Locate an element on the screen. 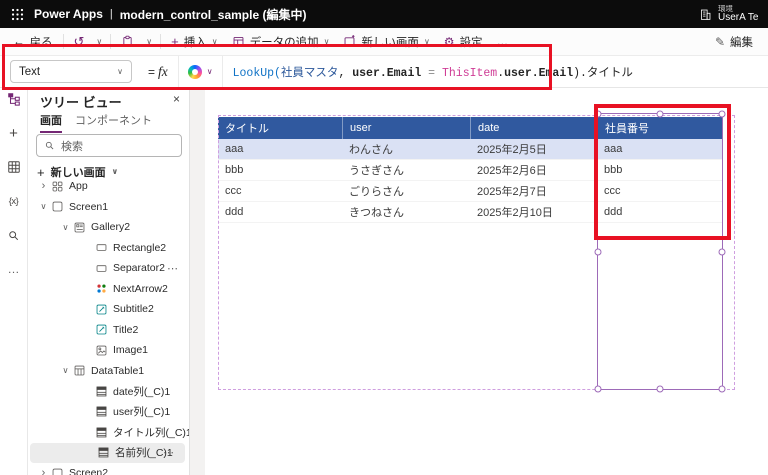 The height and width of the screenshot is (475, 768). equals-sign: = is located at coordinates (152, 71).